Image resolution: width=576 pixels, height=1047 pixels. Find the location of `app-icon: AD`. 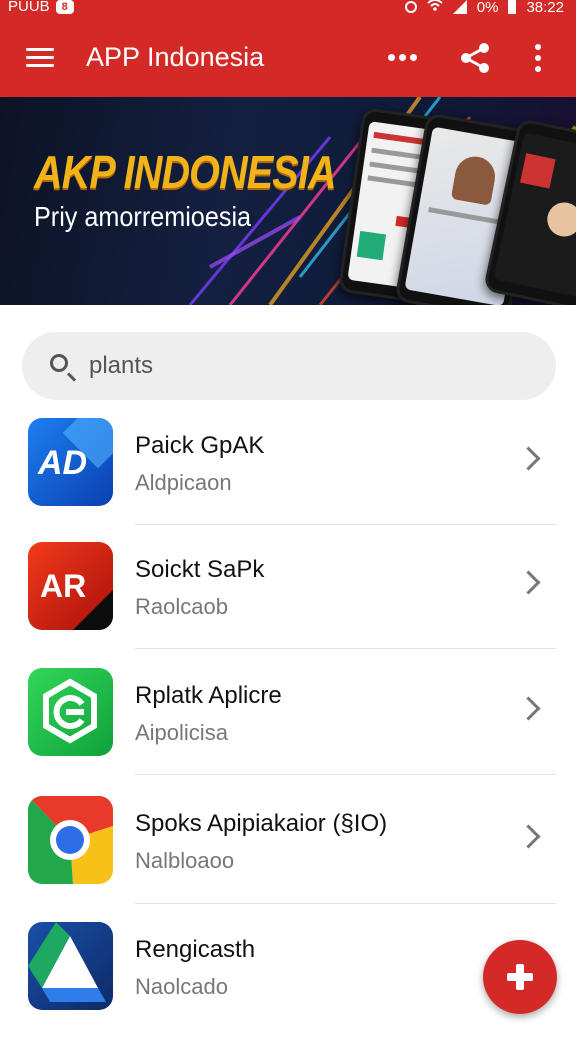

app-icon: AD is located at coordinates (70, 462).